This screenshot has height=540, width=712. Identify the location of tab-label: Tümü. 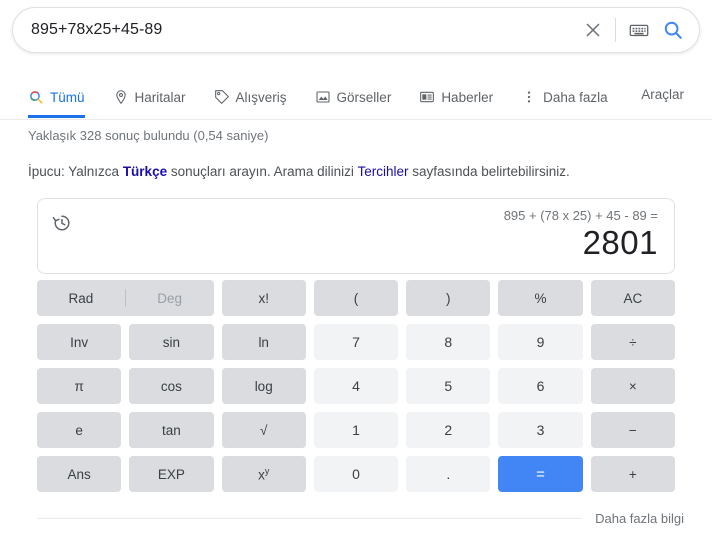
(67, 97).